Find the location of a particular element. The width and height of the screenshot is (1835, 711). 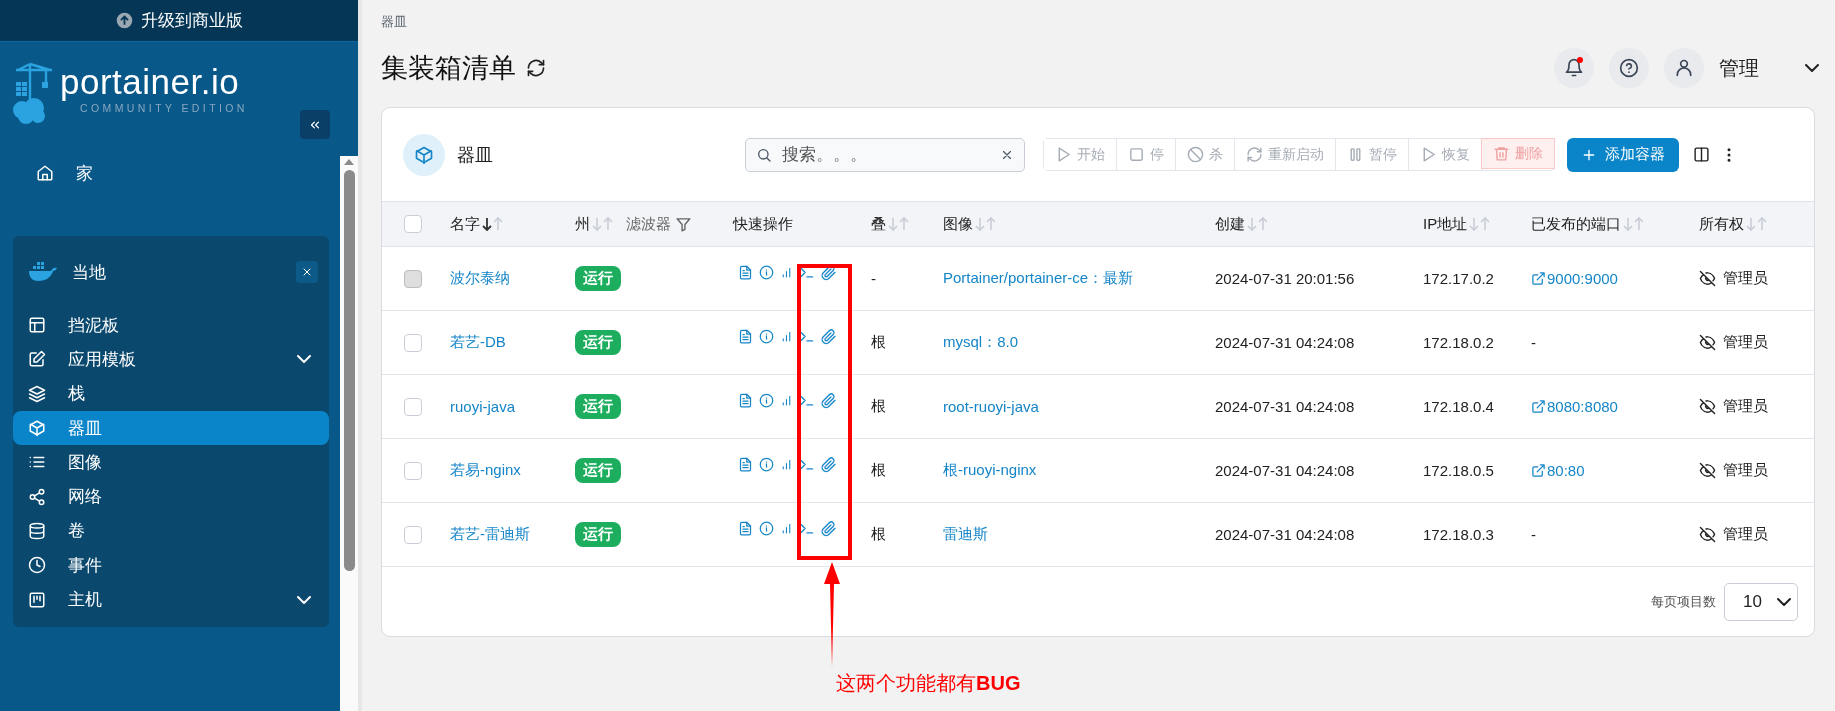

page-size-select: 10 is located at coordinates (1761, 602).